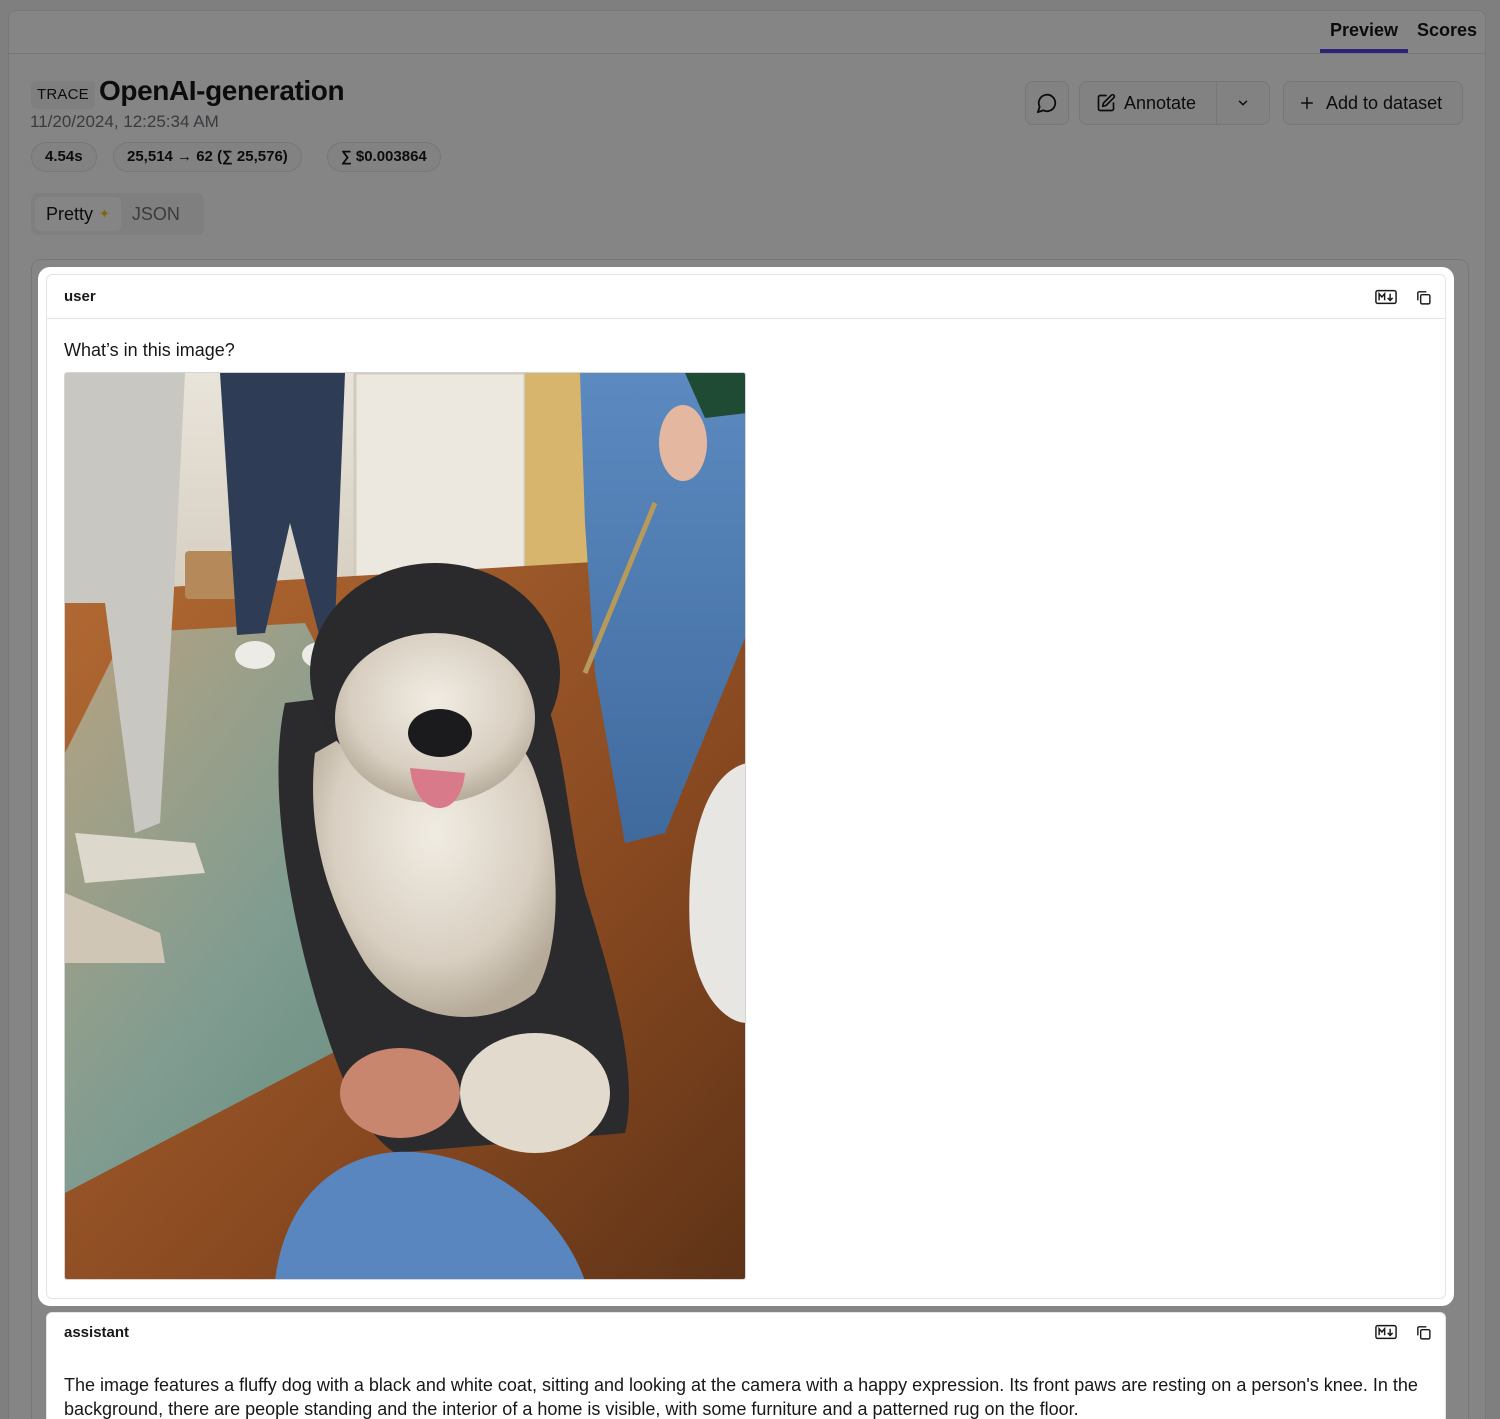 The height and width of the screenshot is (1419, 1500). What do you see at coordinates (746, 297) in the screenshot?
I see `message-header: user` at bounding box center [746, 297].